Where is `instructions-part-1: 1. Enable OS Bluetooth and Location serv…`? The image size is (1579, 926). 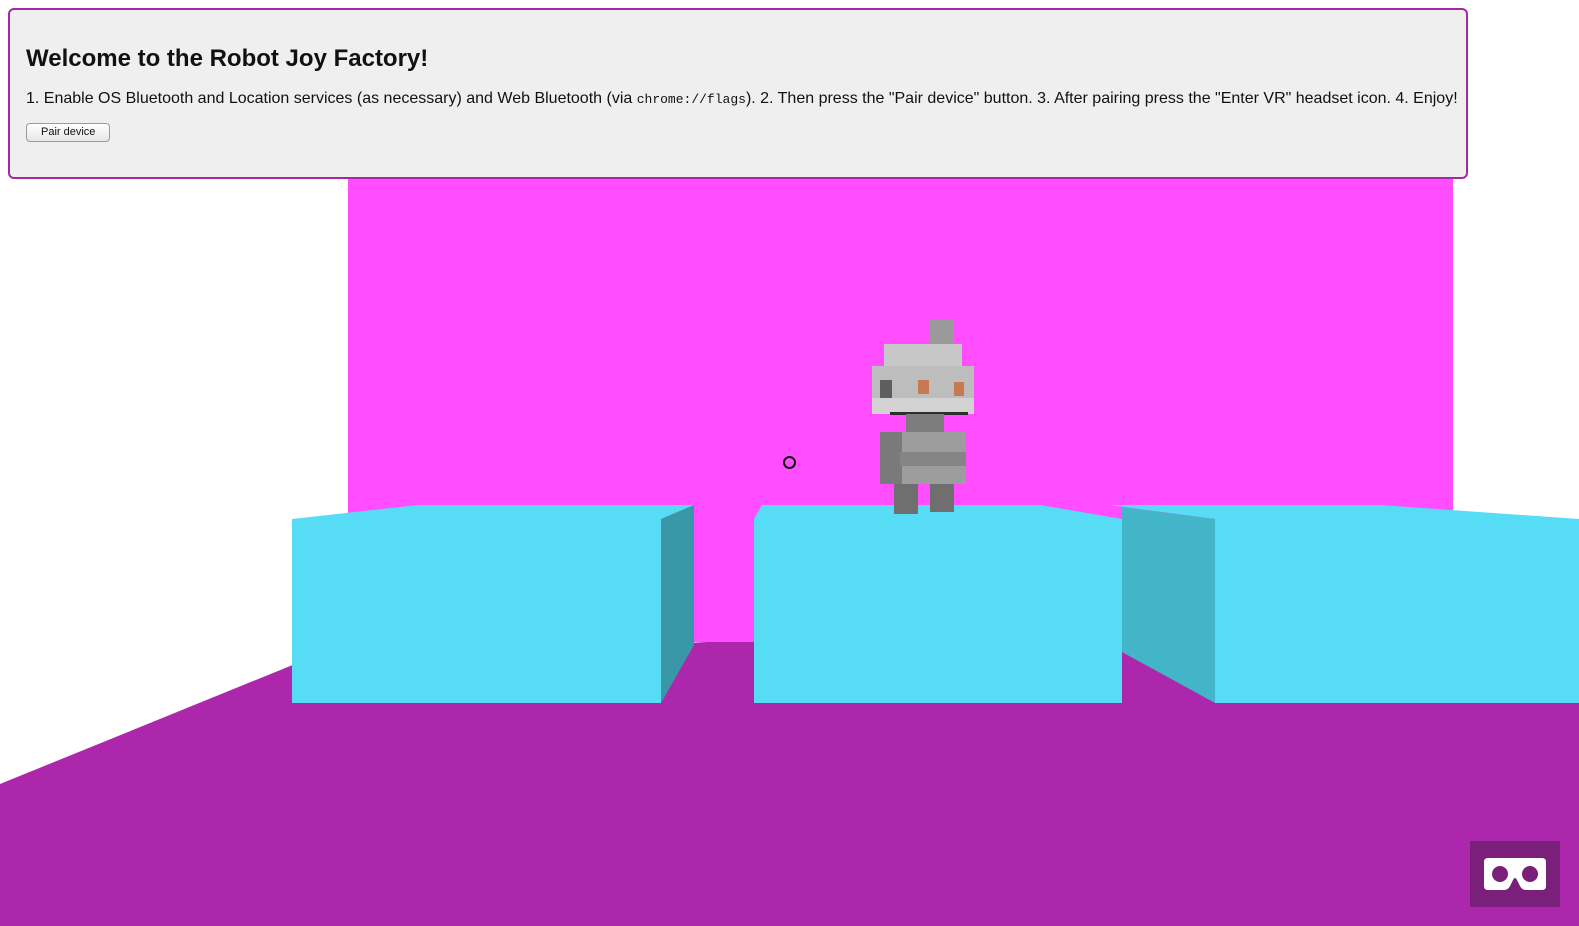
instructions-part-1: 1. Enable OS Bluetooth and Location serv… is located at coordinates (331, 98).